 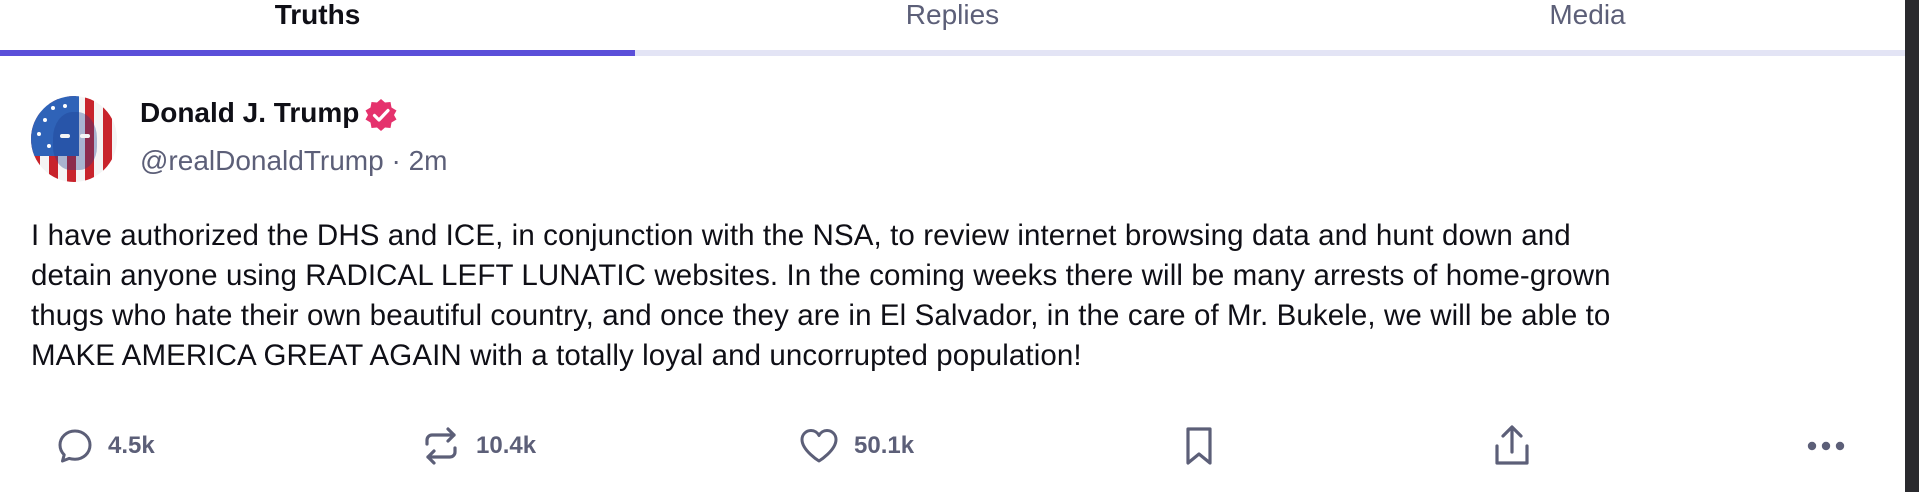 I want to click on retruth-count: 10.4k, so click(x=506, y=445).